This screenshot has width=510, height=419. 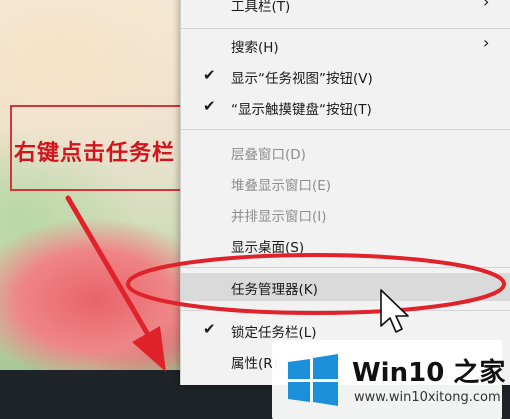 I want to click on menu-item-label: 搜索(H), so click(x=255, y=48).